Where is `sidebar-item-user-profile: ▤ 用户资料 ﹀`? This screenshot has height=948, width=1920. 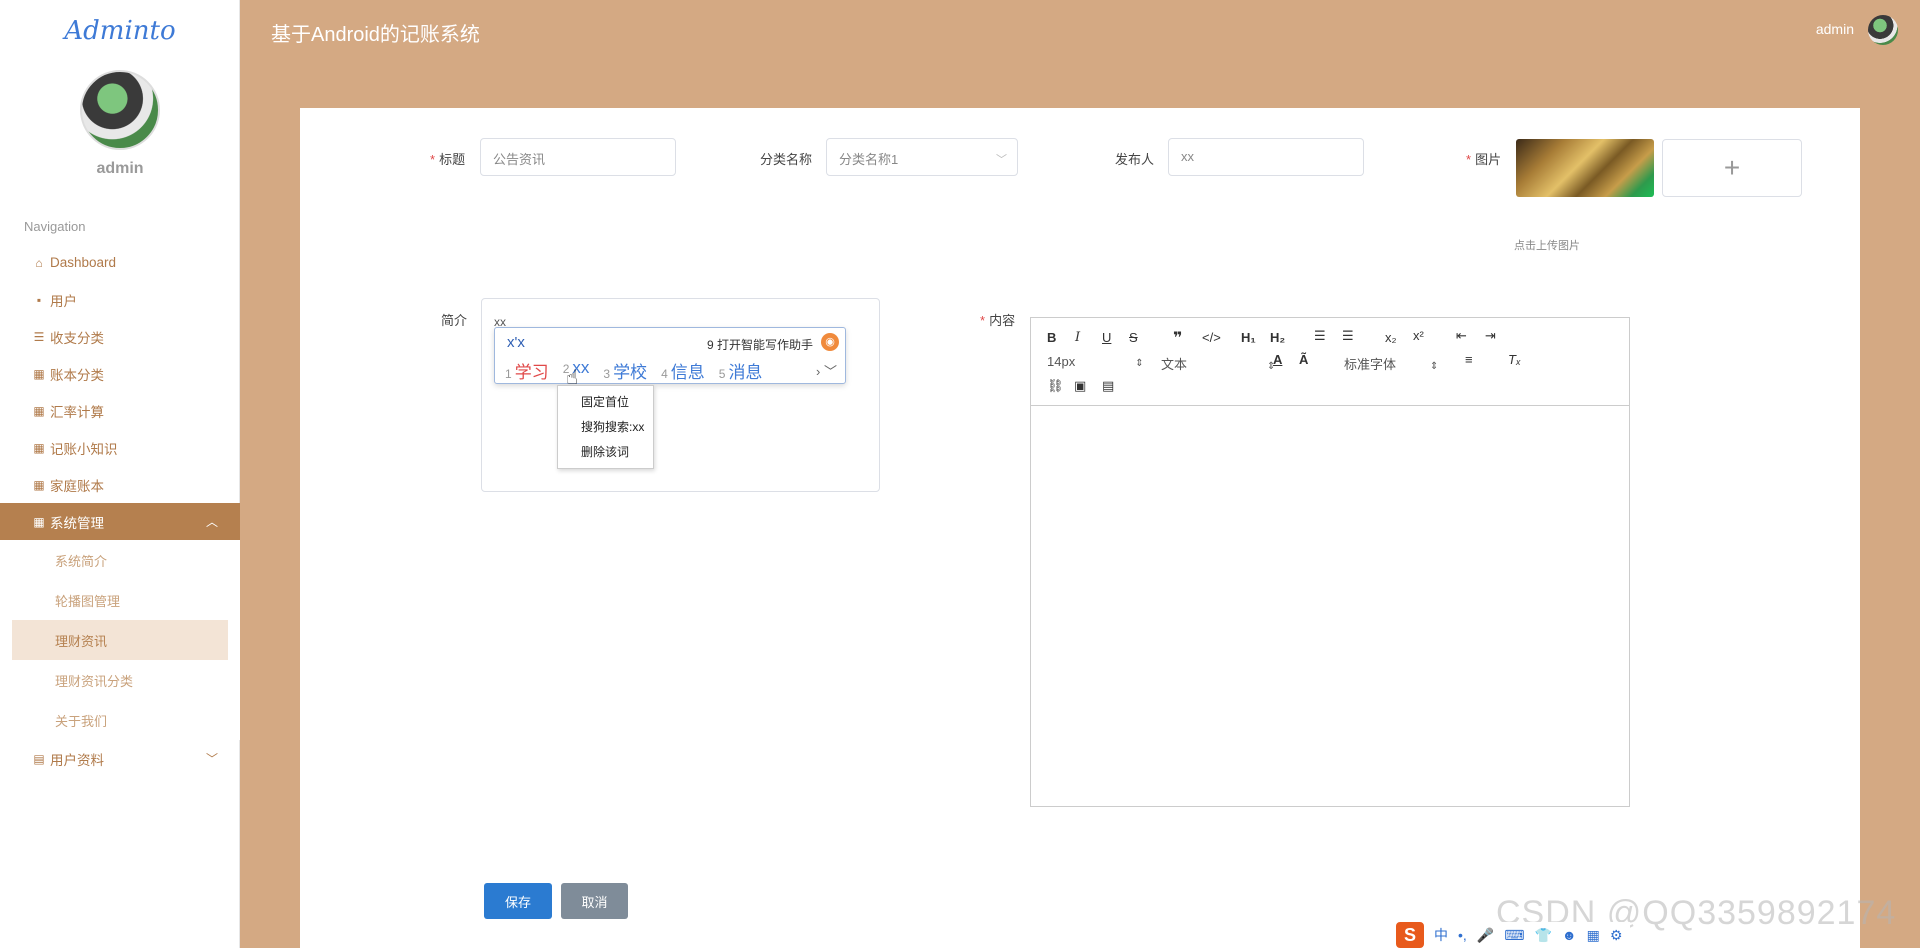
sidebar-item-user-profile: ▤ 用户资料 ﹀ is located at coordinates (120, 758).